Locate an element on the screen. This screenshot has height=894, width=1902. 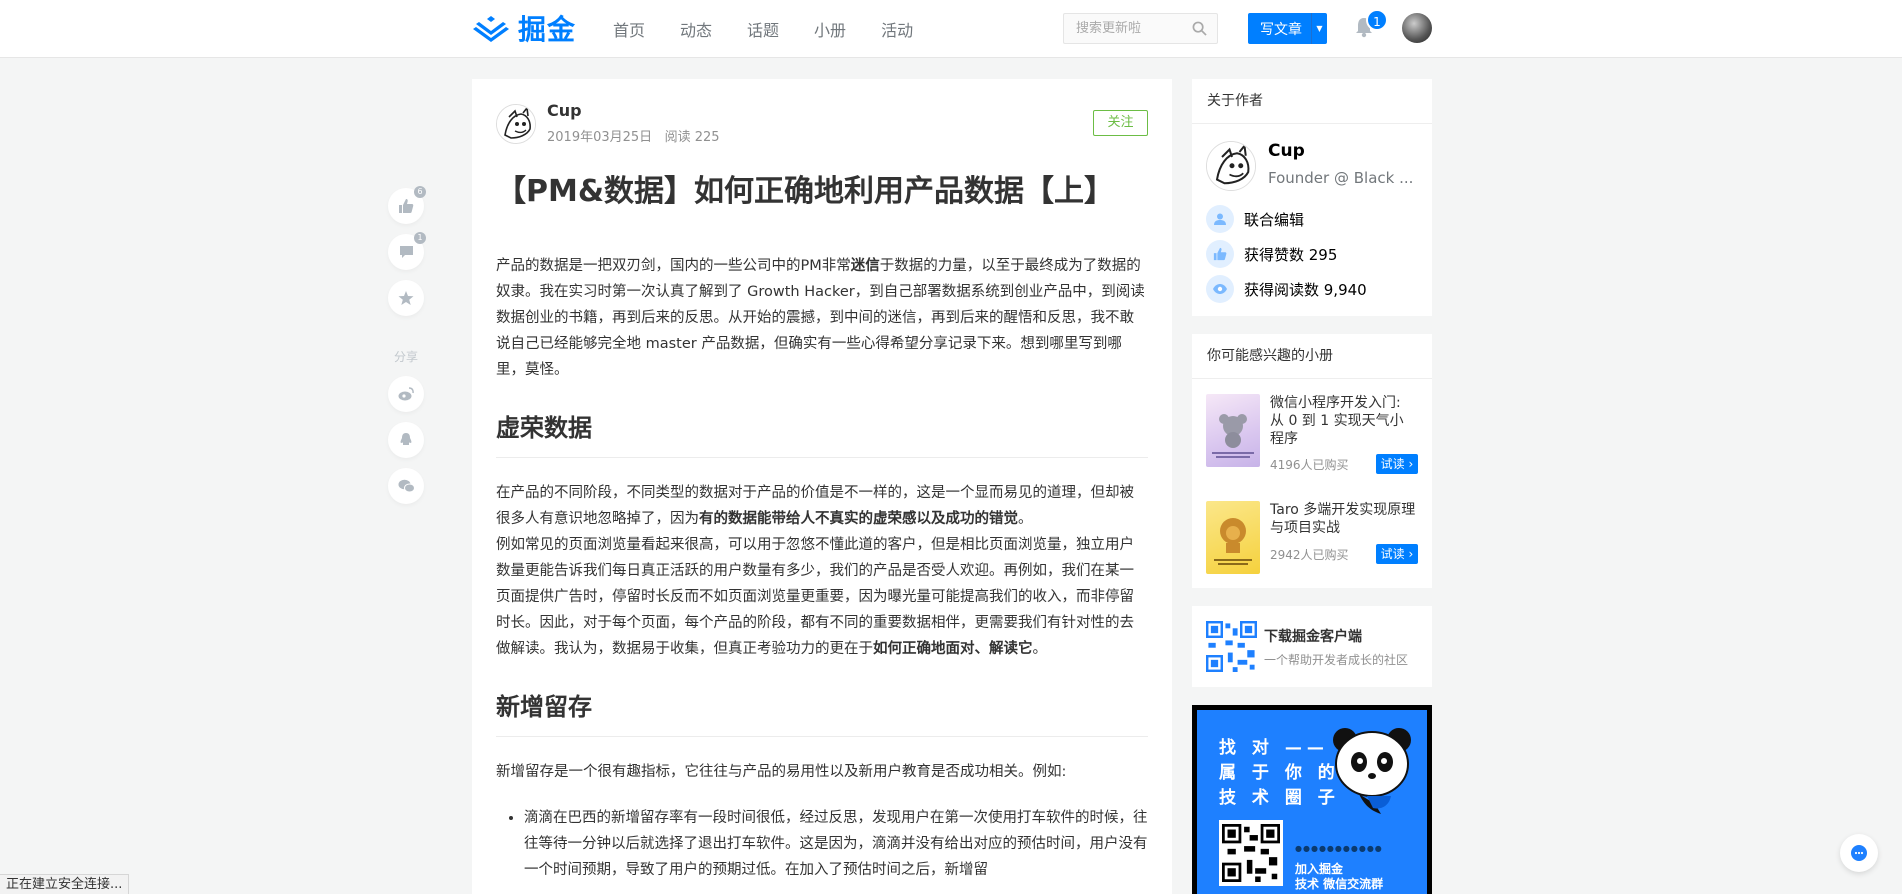
nav-events: 活动 is located at coordinates (897, 29).